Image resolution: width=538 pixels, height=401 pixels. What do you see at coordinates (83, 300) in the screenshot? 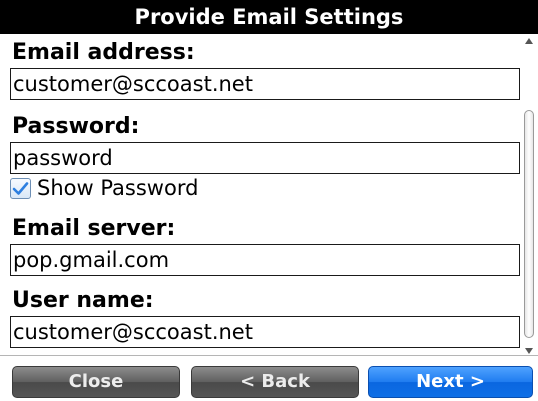
I see `user-name-label: User name:` at bounding box center [83, 300].